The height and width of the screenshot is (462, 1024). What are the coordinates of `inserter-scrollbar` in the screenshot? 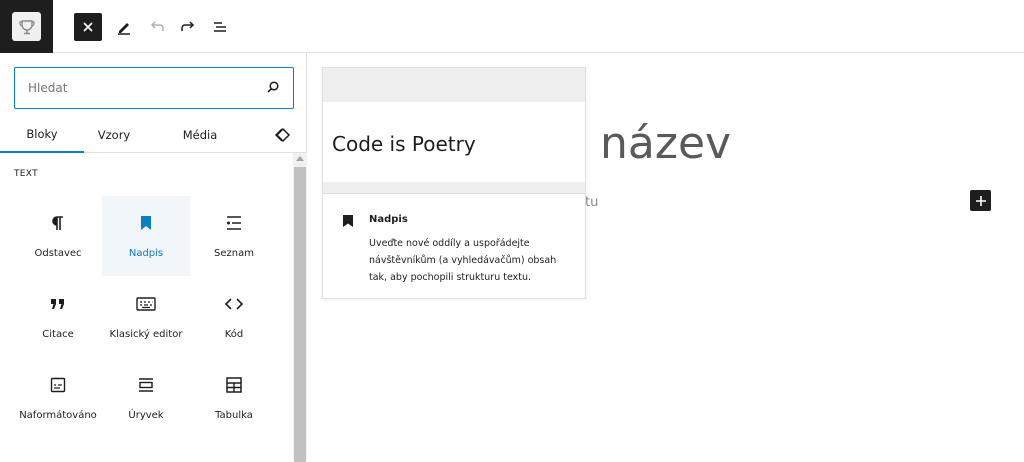 It's located at (300, 307).